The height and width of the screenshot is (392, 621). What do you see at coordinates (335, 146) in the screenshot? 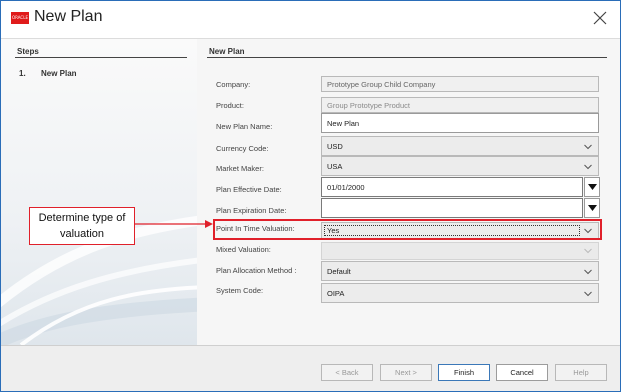
I see `currency-code-value: USD` at bounding box center [335, 146].